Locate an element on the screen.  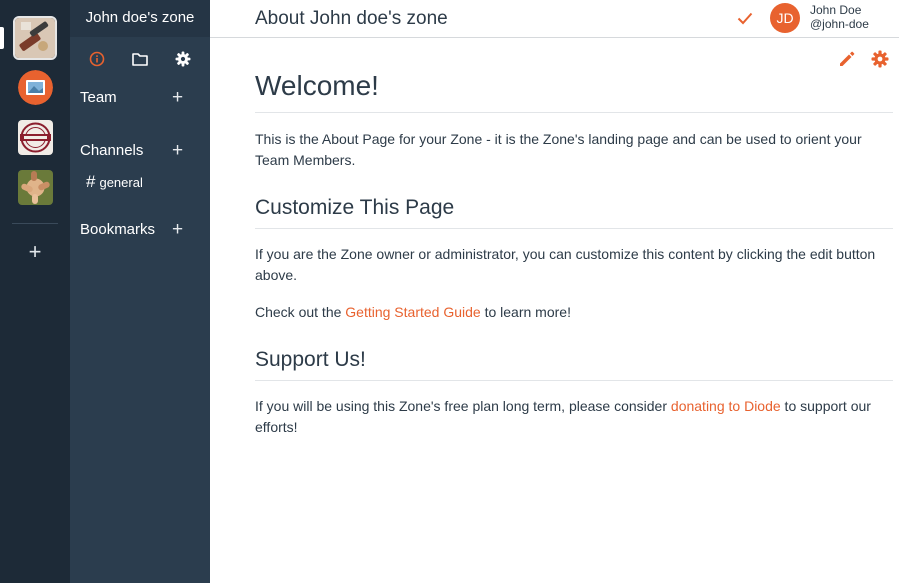
add-bookmark-button: + is located at coordinates (179, 230).